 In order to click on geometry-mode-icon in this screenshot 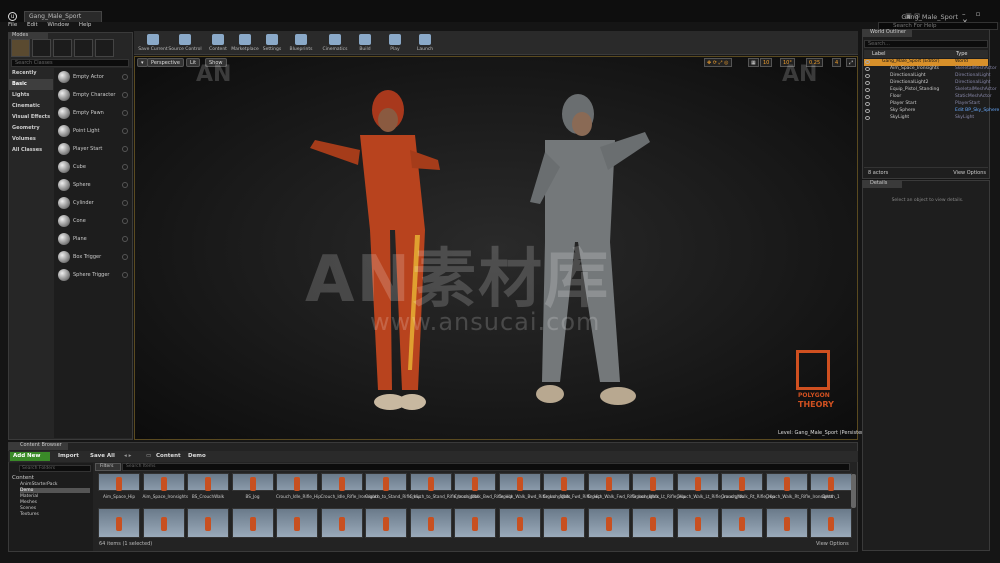, I will do `click(104, 48)`.